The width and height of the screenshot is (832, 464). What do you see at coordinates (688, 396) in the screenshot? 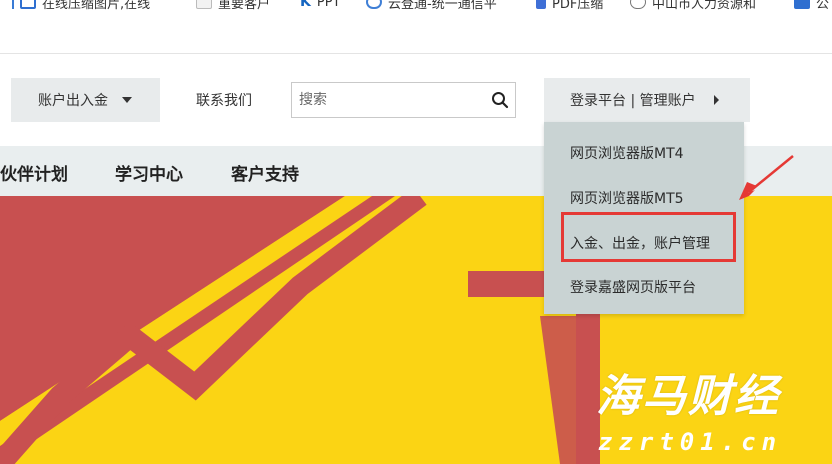
I see `watermark-title: 海马财经` at bounding box center [688, 396].